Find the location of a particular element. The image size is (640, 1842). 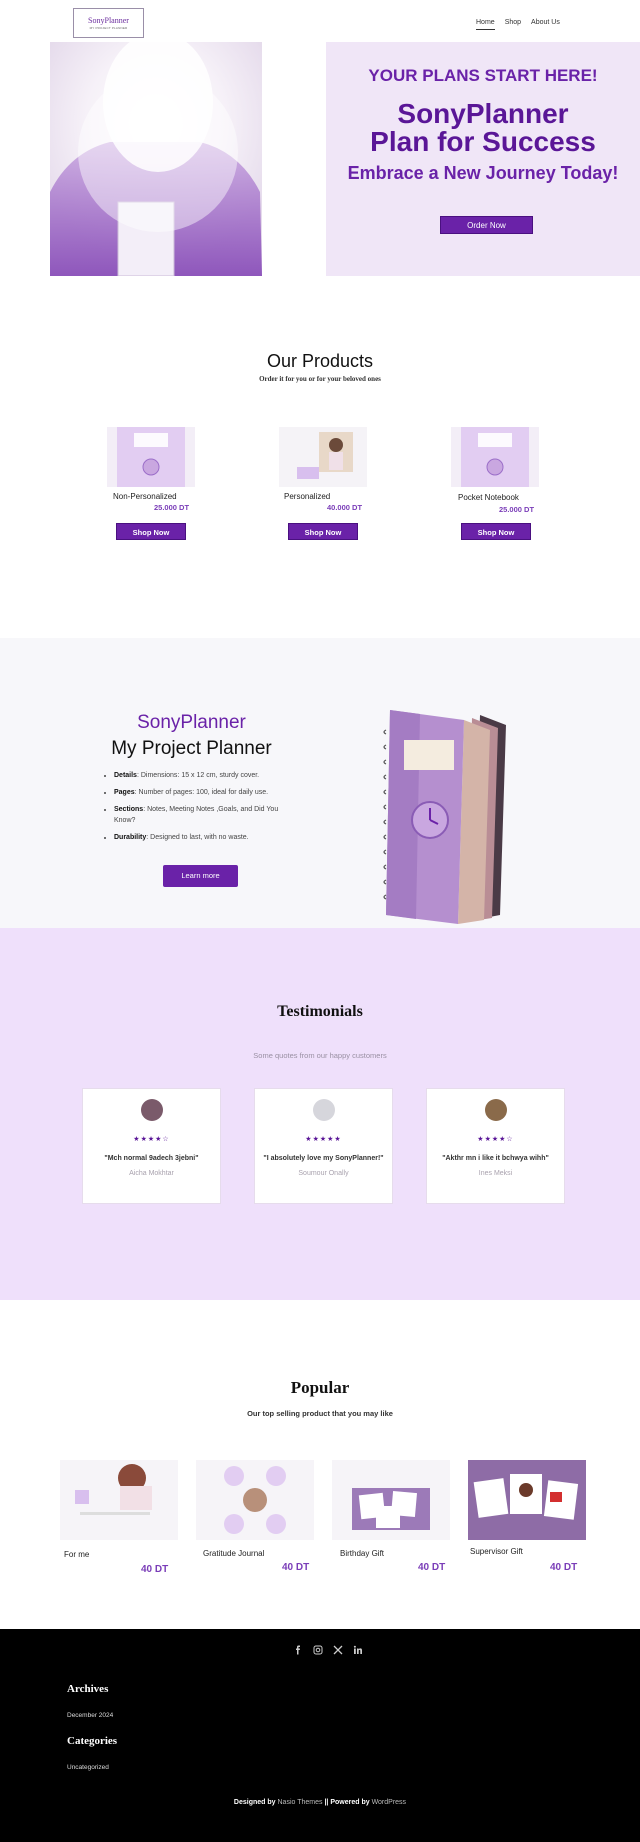

logo-name: SonyPlanner is located at coordinates (108, 20).